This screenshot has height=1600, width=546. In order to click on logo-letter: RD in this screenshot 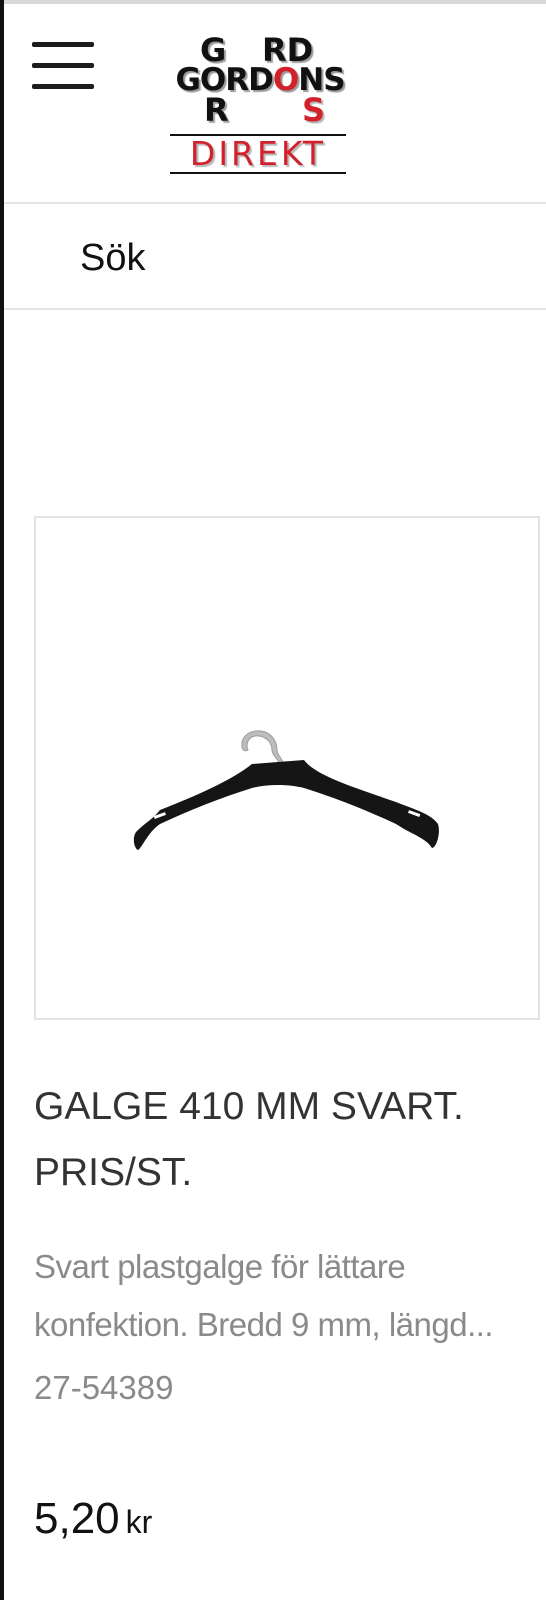, I will do `click(249, 80)`.